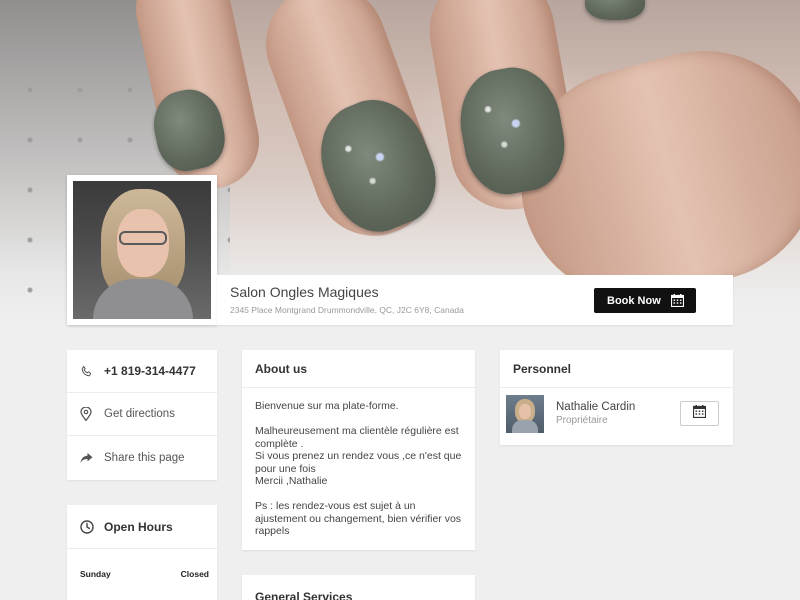 The image size is (800, 600). I want to click on open-hours-title: Open Hours, so click(138, 526).